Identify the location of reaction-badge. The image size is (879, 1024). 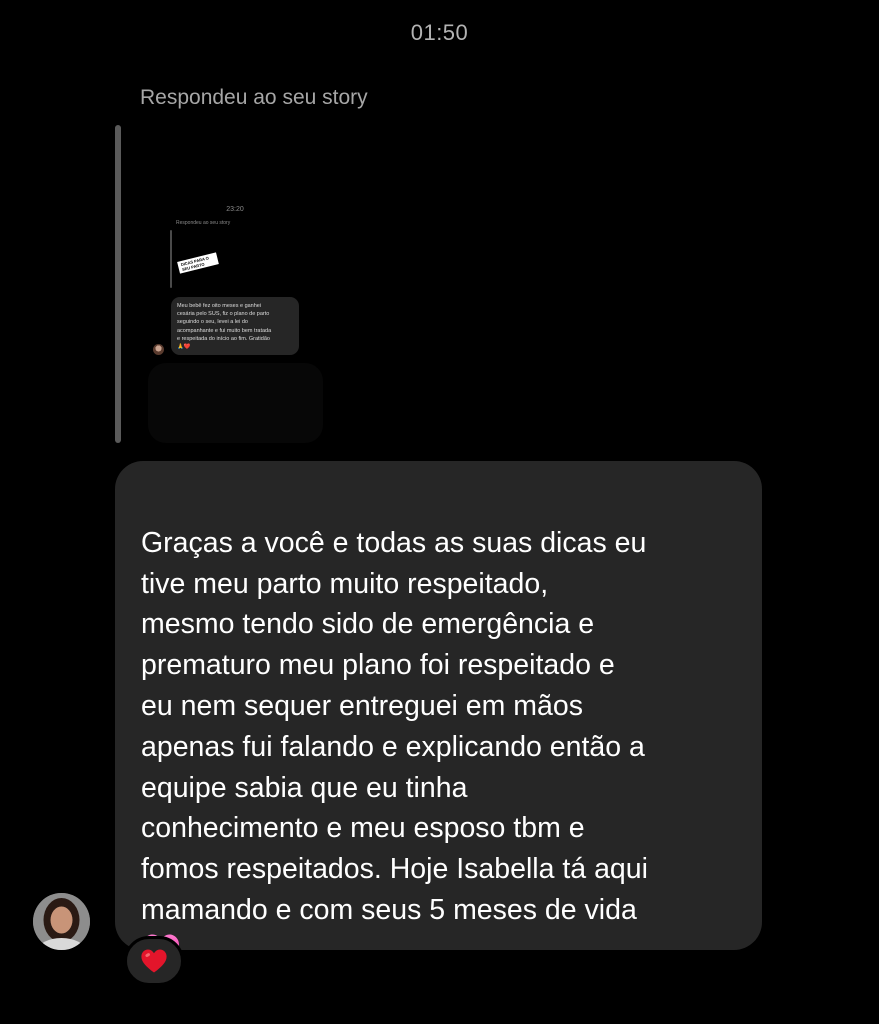
(154, 961).